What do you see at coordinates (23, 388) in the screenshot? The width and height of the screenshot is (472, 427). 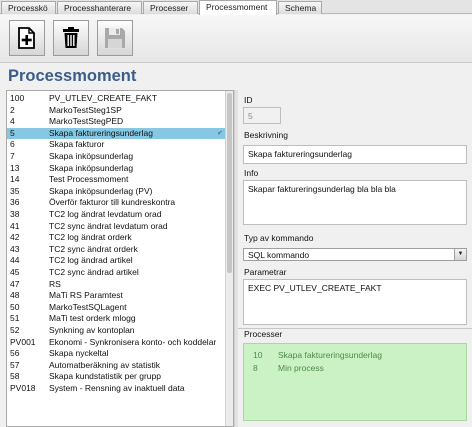 I see `list-item-id: PV018` at bounding box center [23, 388].